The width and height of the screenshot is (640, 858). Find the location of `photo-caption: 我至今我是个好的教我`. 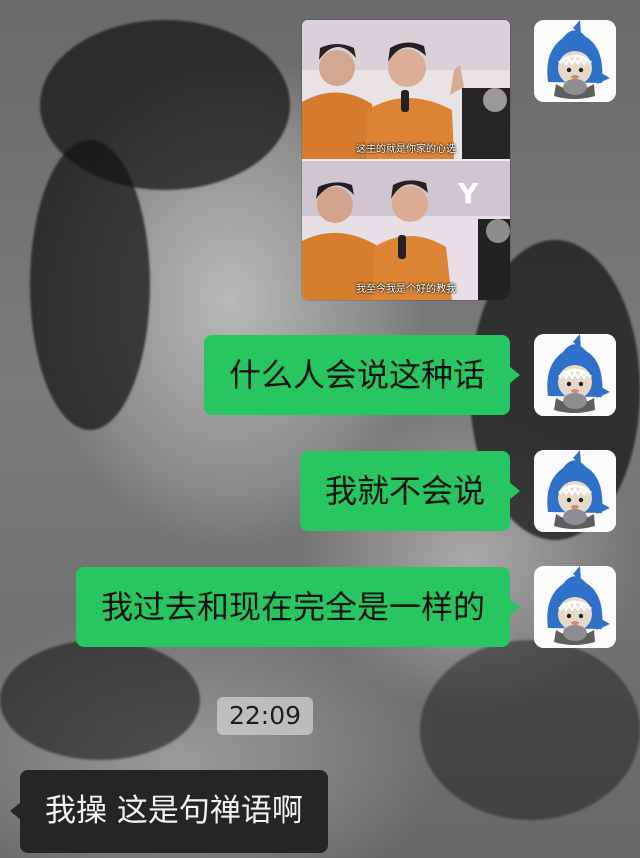

photo-caption: 我至今我是个好的教我 is located at coordinates (406, 289).